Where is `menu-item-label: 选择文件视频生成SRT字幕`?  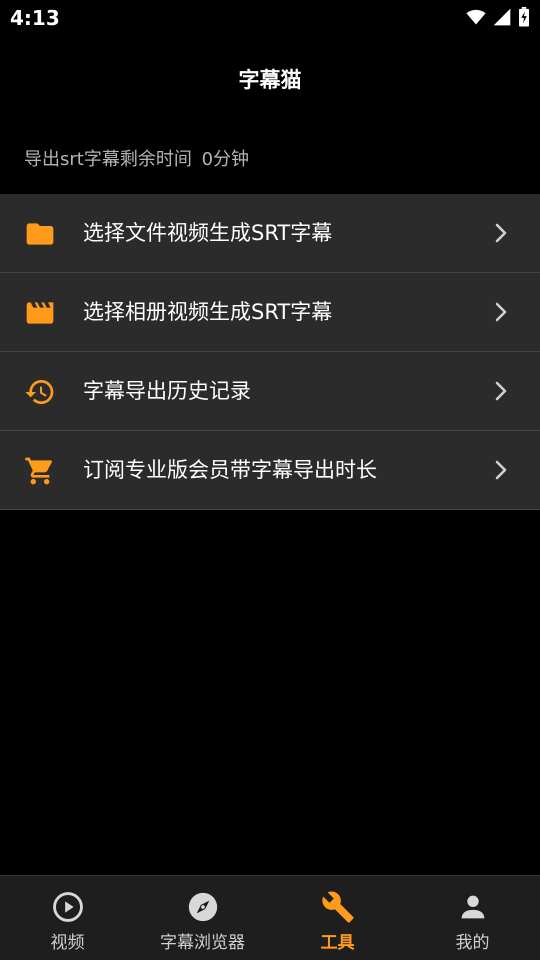
menu-item-label: 选择文件视频生成SRT字幕 is located at coordinates (208, 233).